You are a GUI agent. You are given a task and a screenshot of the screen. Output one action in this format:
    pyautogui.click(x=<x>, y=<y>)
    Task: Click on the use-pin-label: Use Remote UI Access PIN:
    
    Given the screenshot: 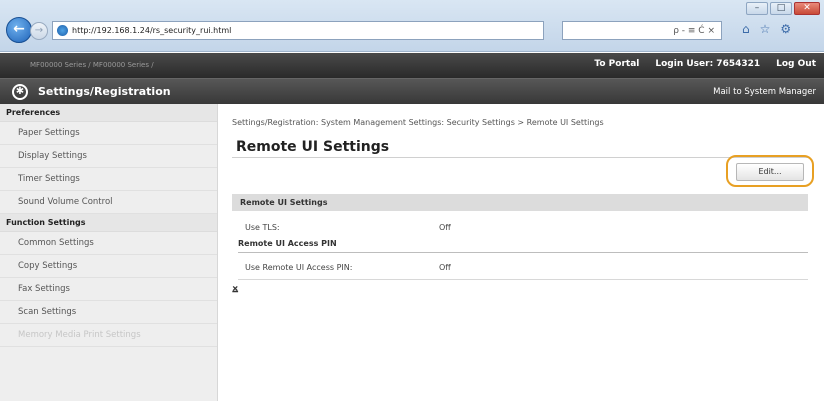 What is the action you would take?
    pyautogui.click(x=299, y=267)
    